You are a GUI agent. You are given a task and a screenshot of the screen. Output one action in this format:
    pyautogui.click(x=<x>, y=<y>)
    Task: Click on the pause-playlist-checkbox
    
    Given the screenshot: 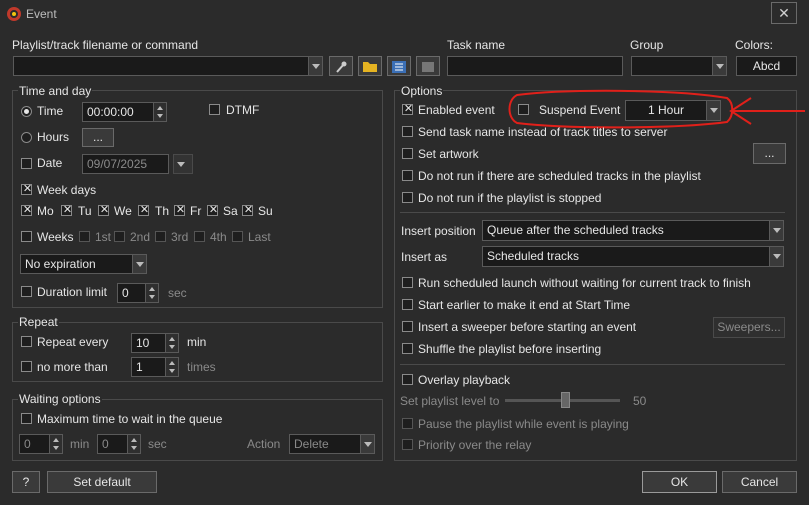 What is the action you would take?
    pyautogui.click(x=407, y=423)
    